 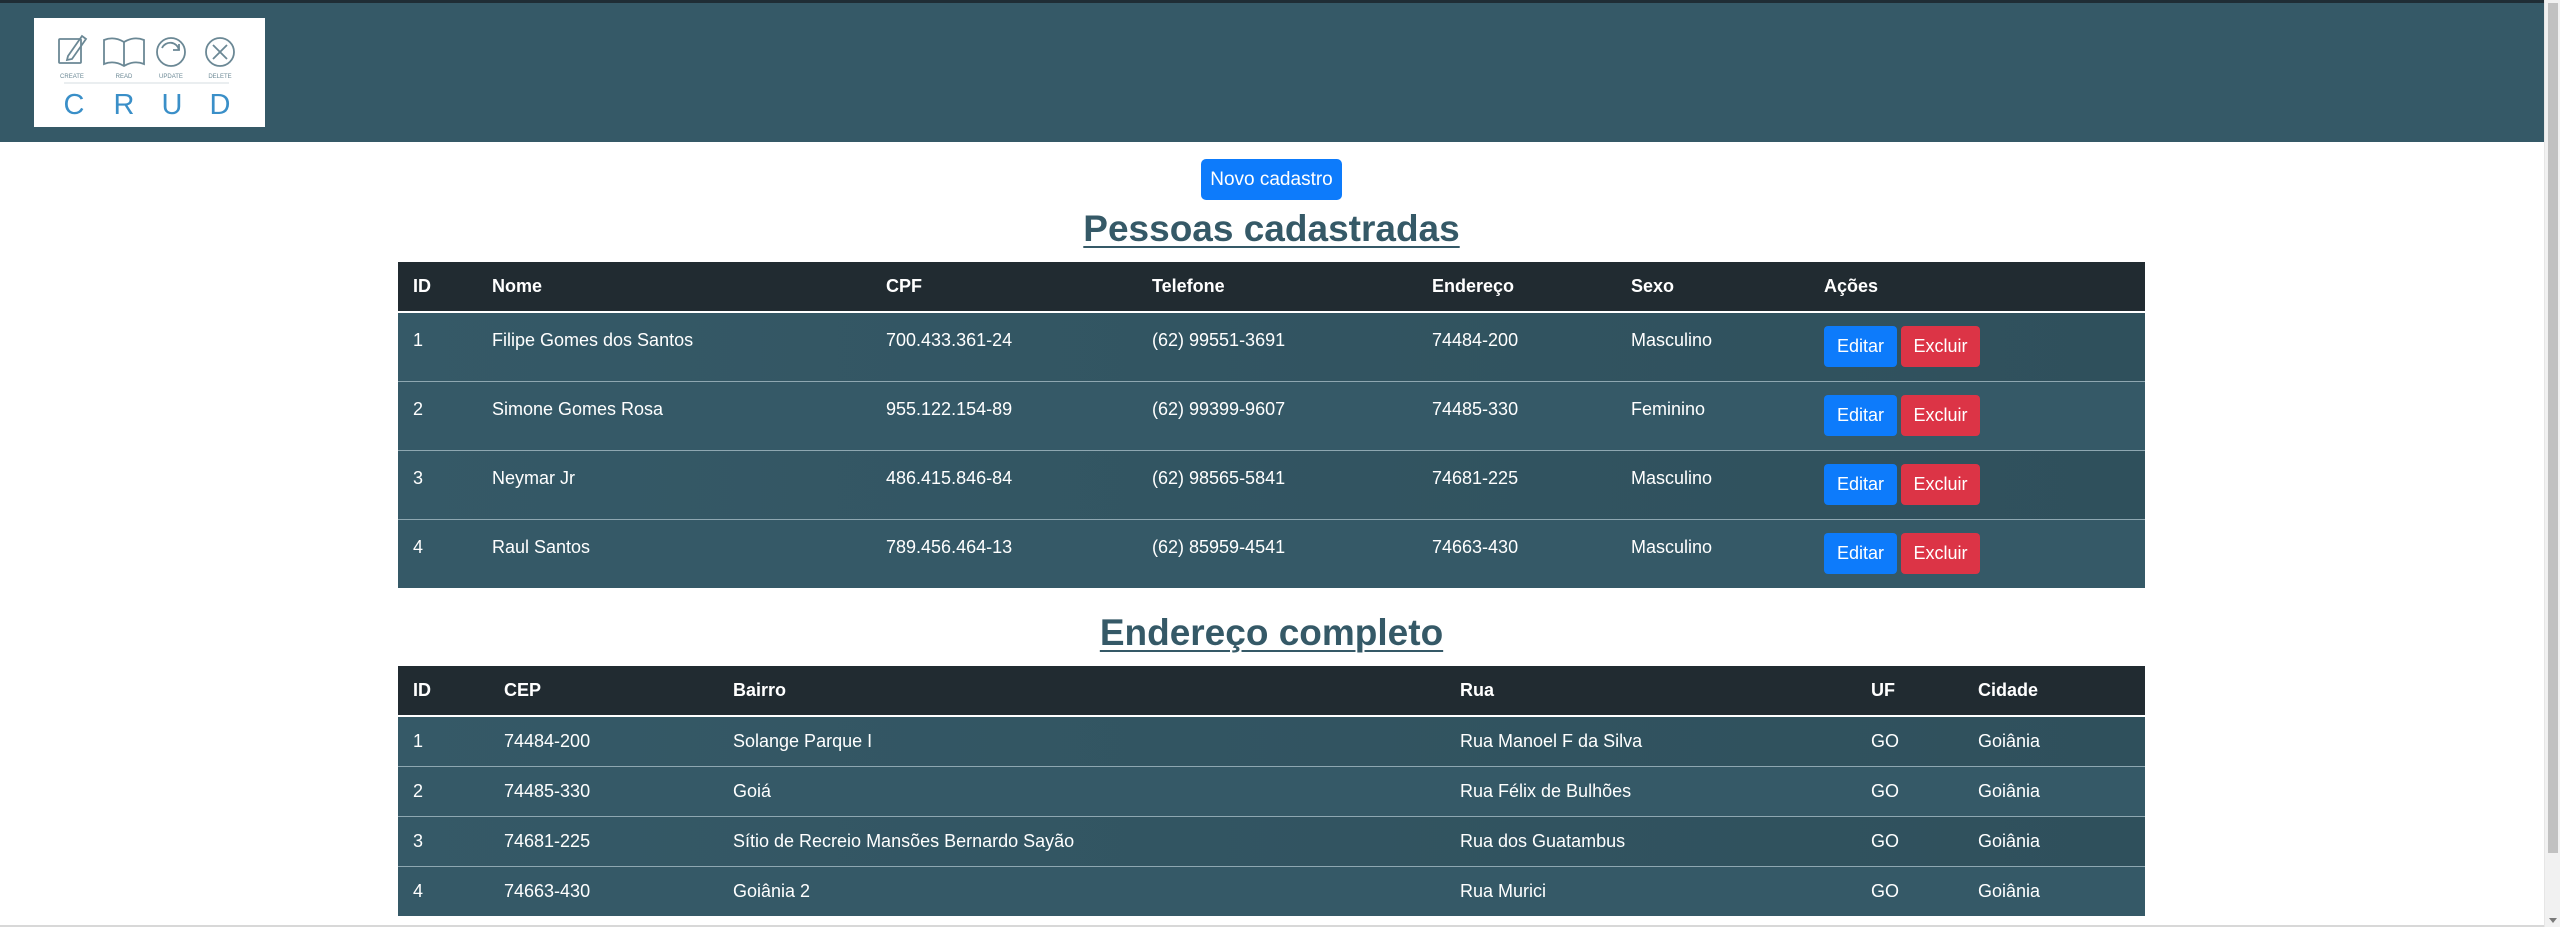 What do you see at coordinates (593, 340) in the screenshot?
I see `cell-nome: Filipe Gomes dos Santos` at bounding box center [593, 340].